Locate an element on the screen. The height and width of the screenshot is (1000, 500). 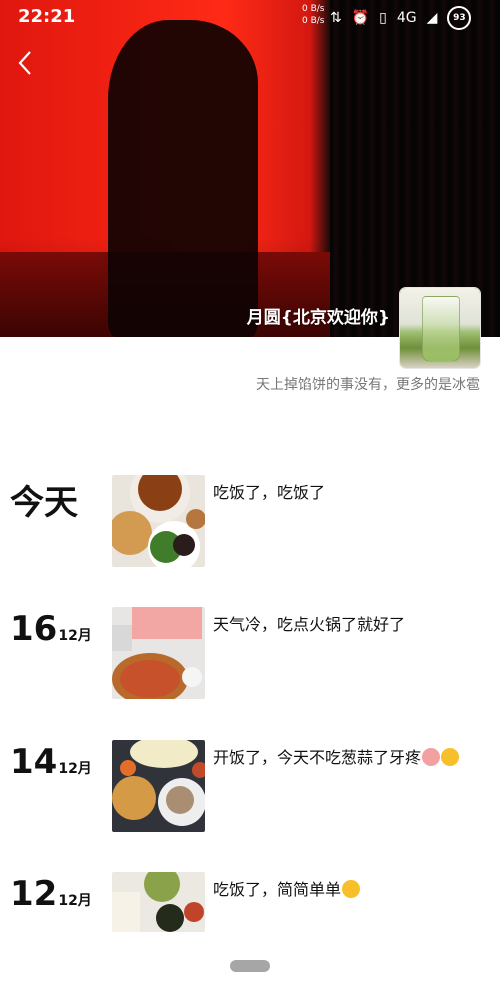
grinning-emoji-icon is located at coordinates (351, 889).